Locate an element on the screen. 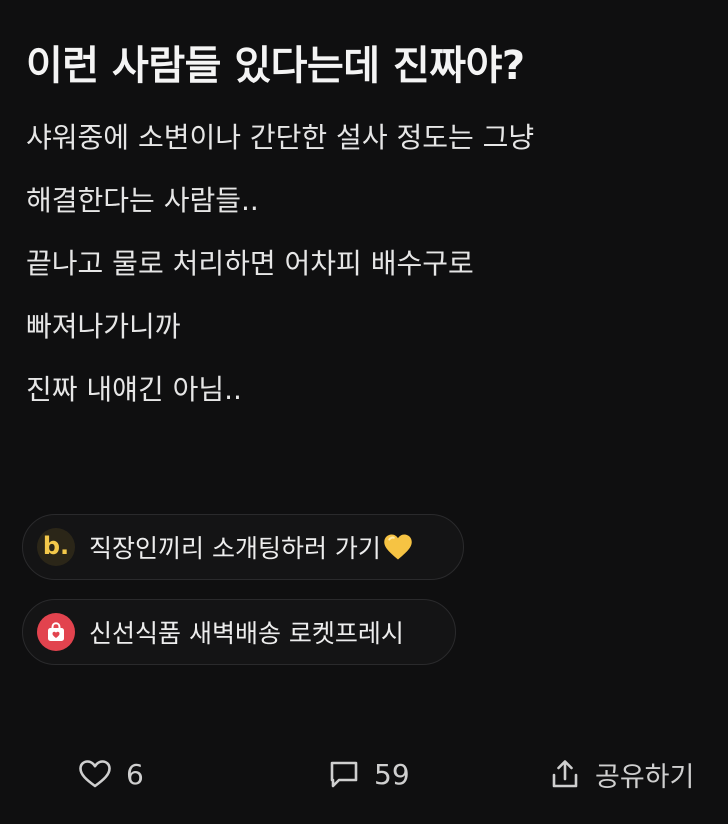 This screenshot has height=824, width=728. b-logo-text: b. is located at coordinates (56, 545).